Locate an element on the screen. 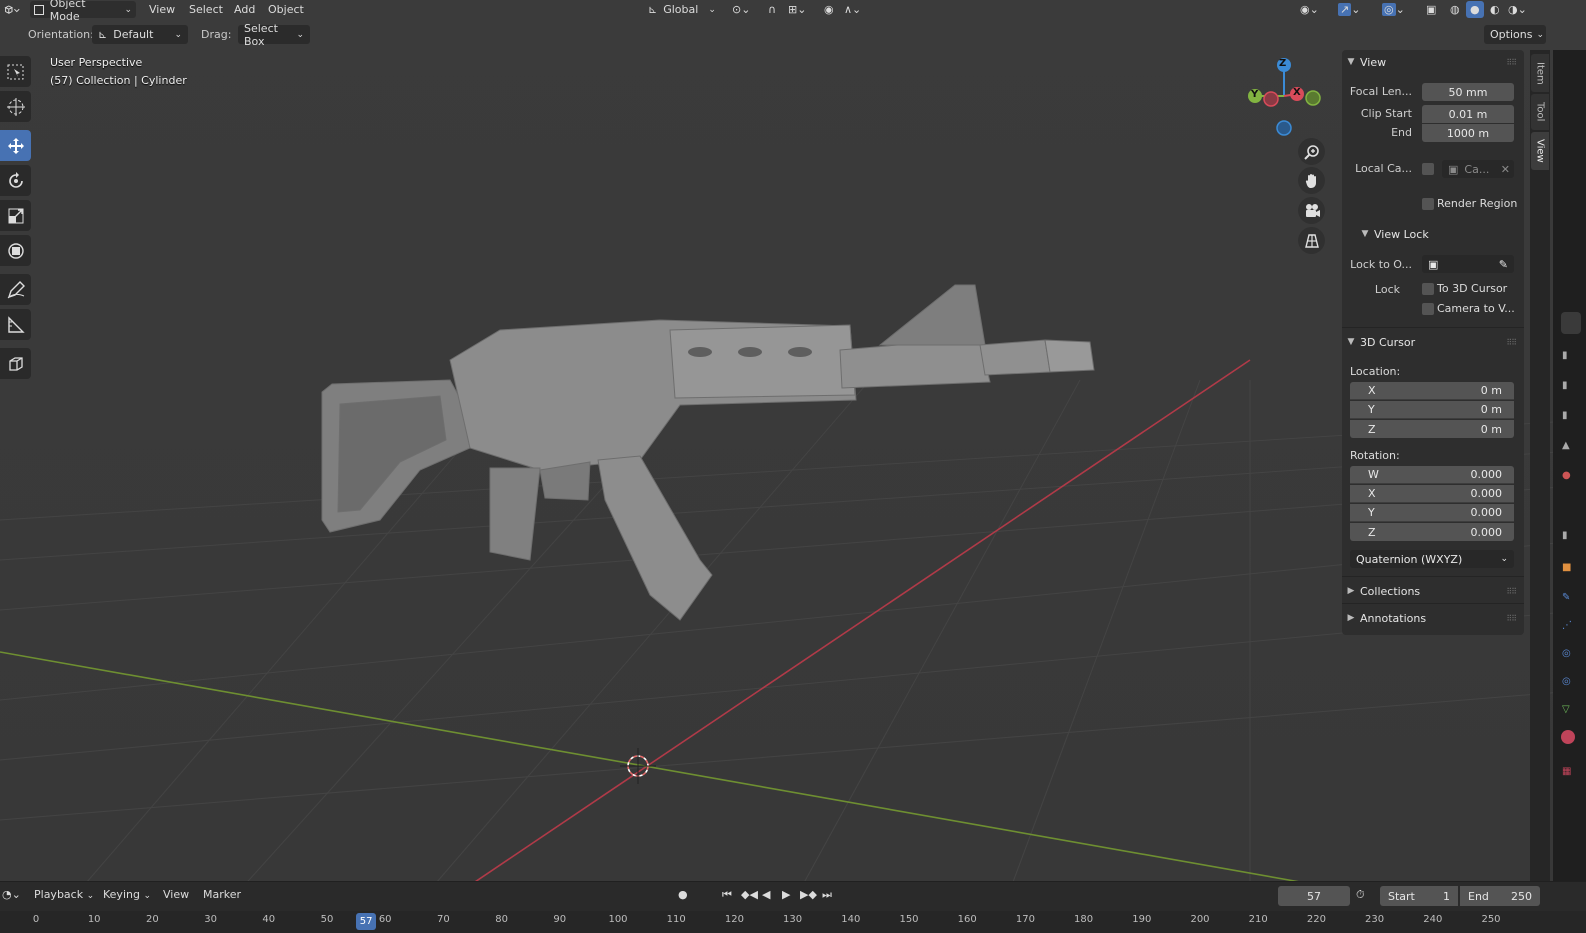 The image size is (1586, 933). material-tab-icon is located at coordinates (1568, 737).